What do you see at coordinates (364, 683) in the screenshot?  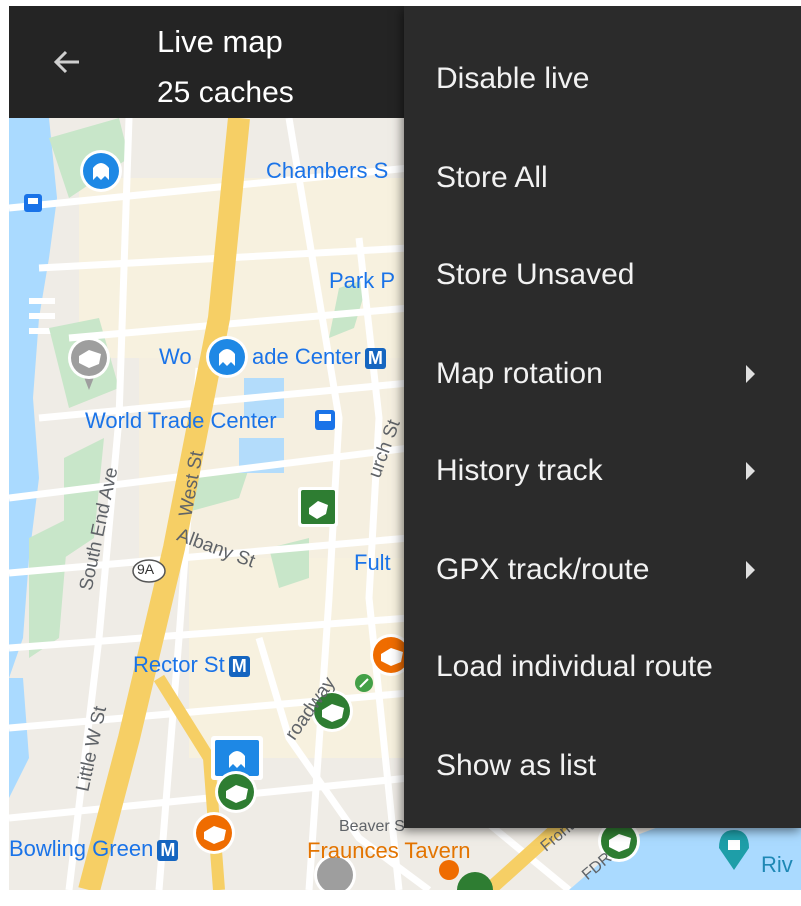 I see `pencil-icon` at bounding box center [364, 683].